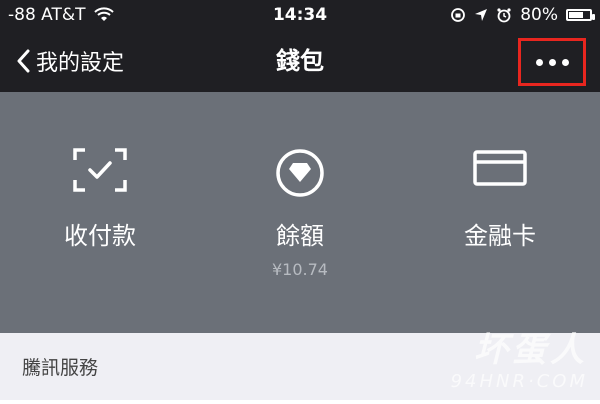 The height and width of the screenshot is (404, 600). Describe the element at coordinates (60, 368) in the screenshot. I see `section-title: 騰訊服務` at that location.